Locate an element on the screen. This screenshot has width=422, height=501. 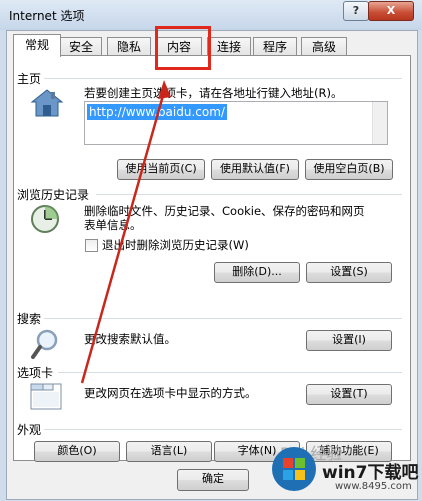
win7-logo-icon is located at coordinates (294, 470).